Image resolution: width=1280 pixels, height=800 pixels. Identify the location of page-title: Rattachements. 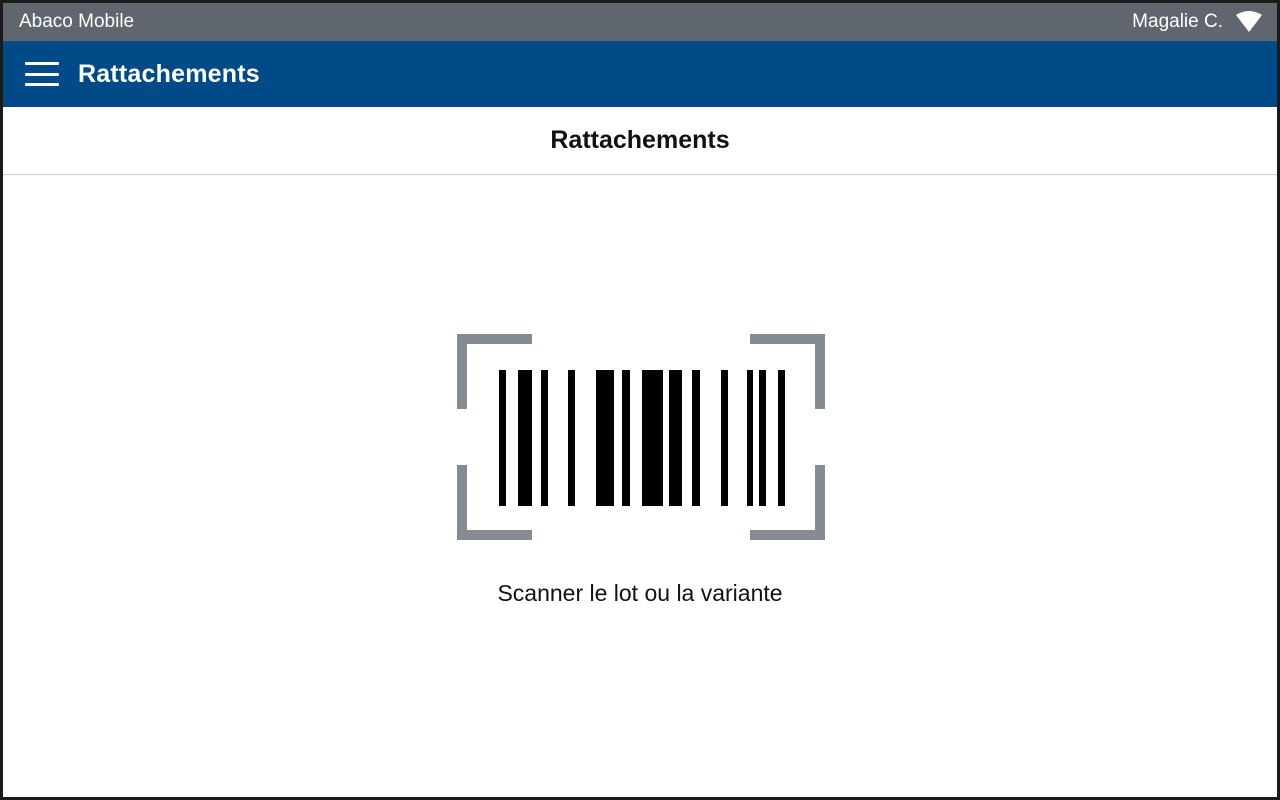
(640, 140).